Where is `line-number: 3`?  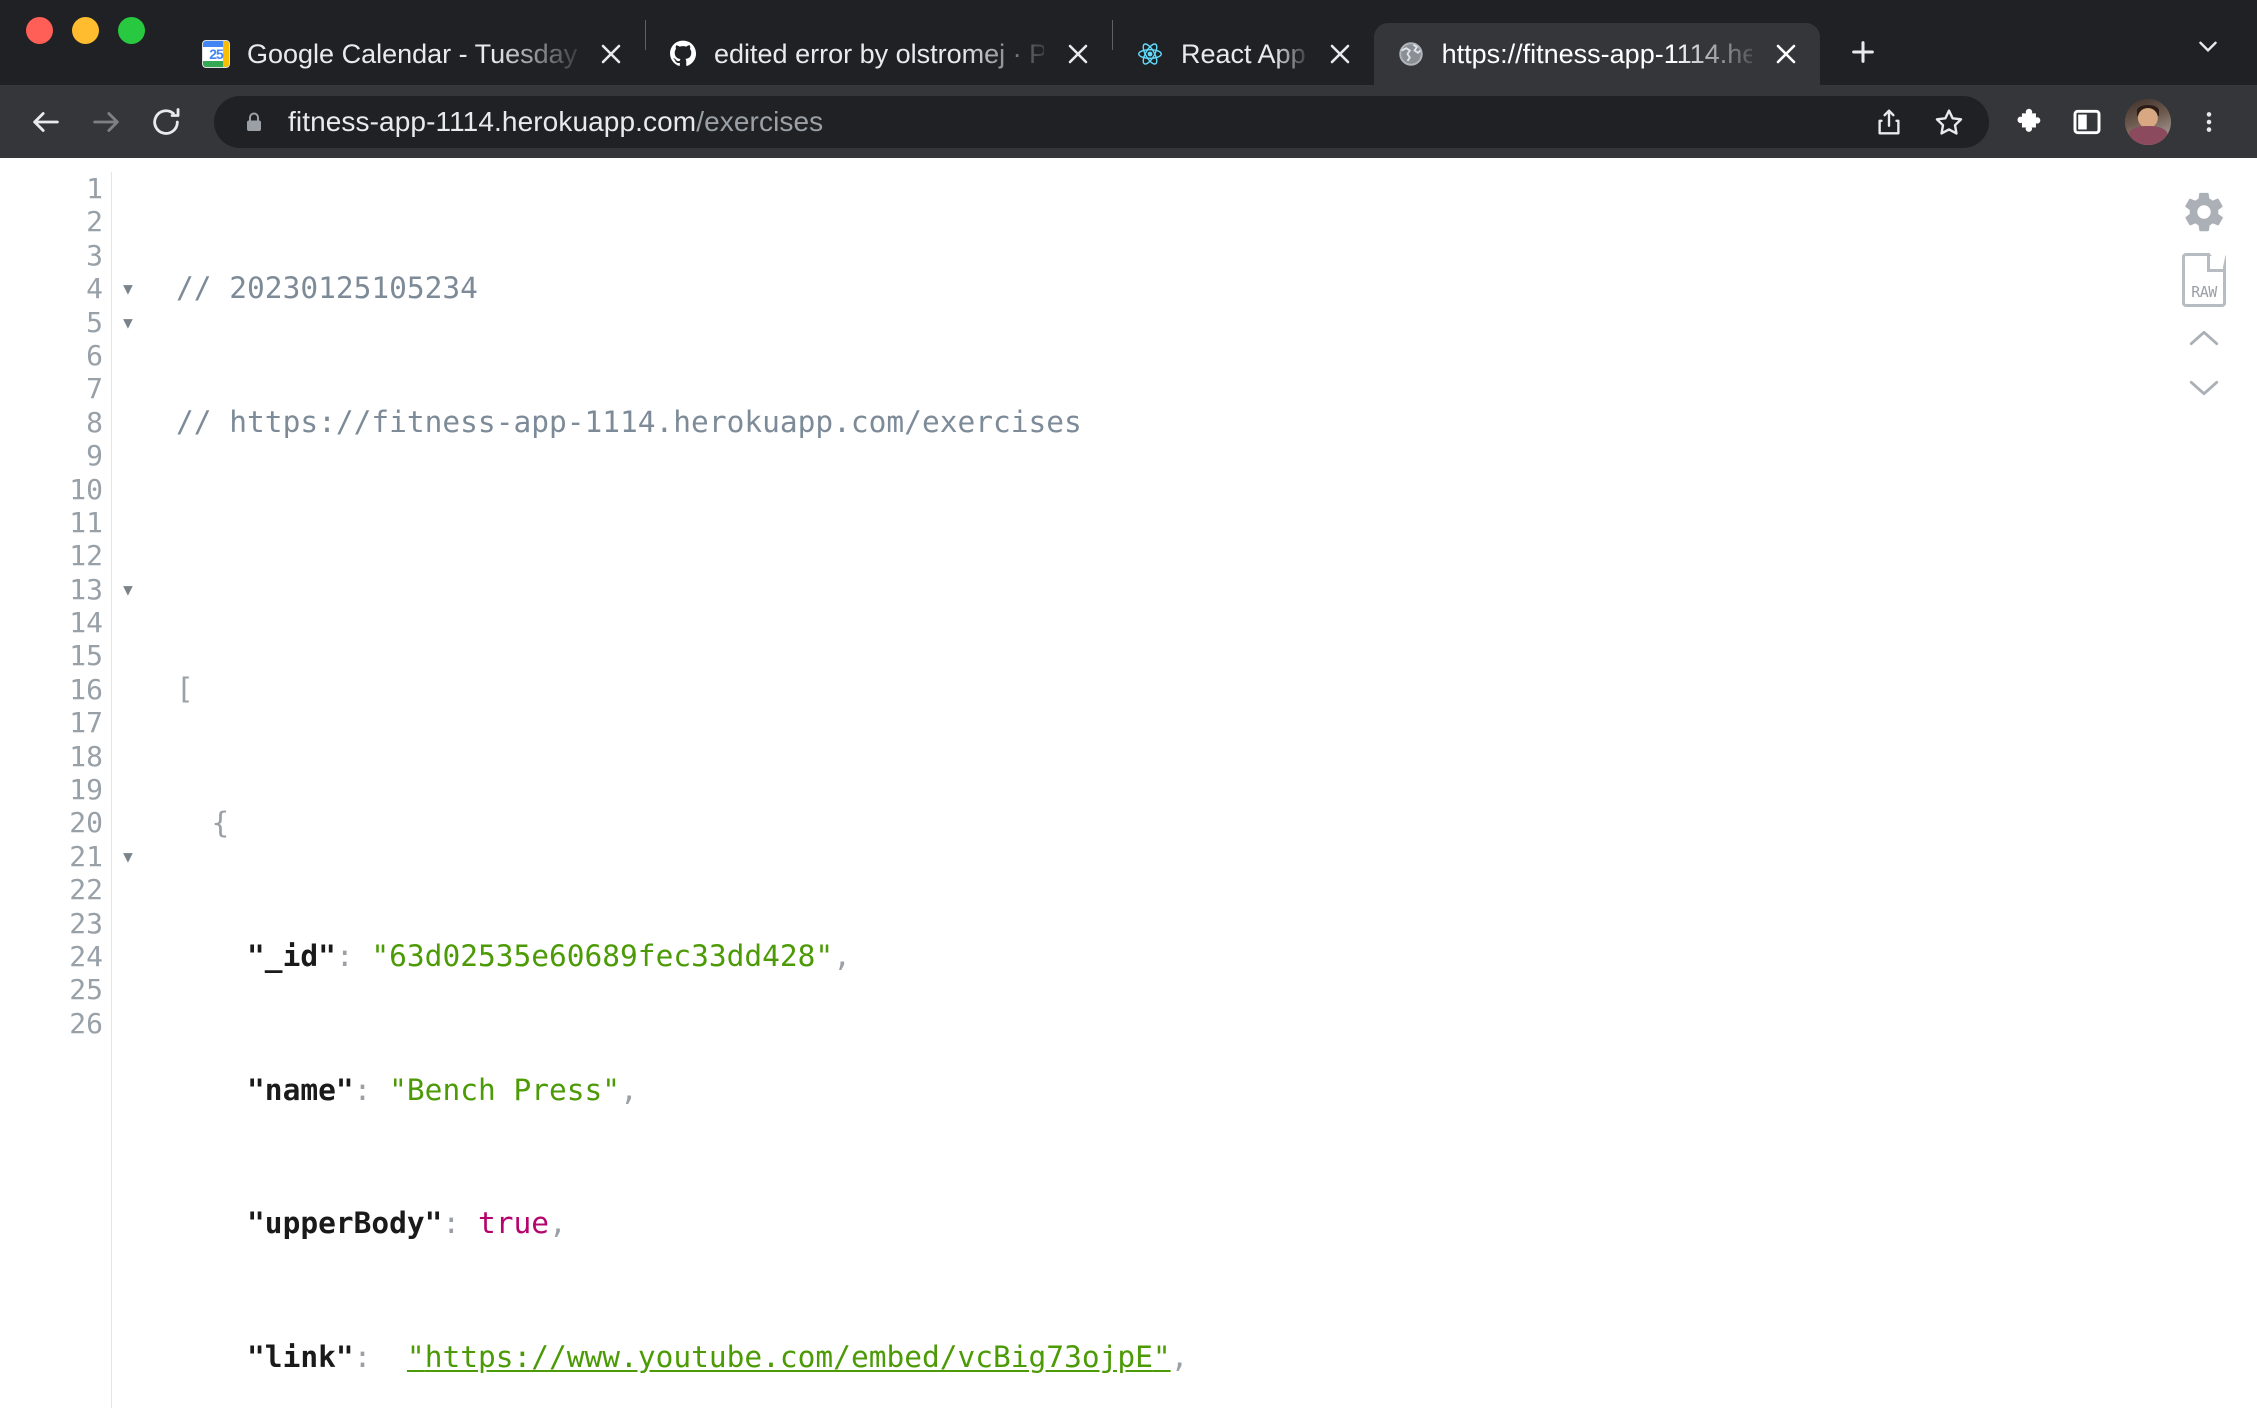
line-number: 3 is located at coordinates (94, 255).